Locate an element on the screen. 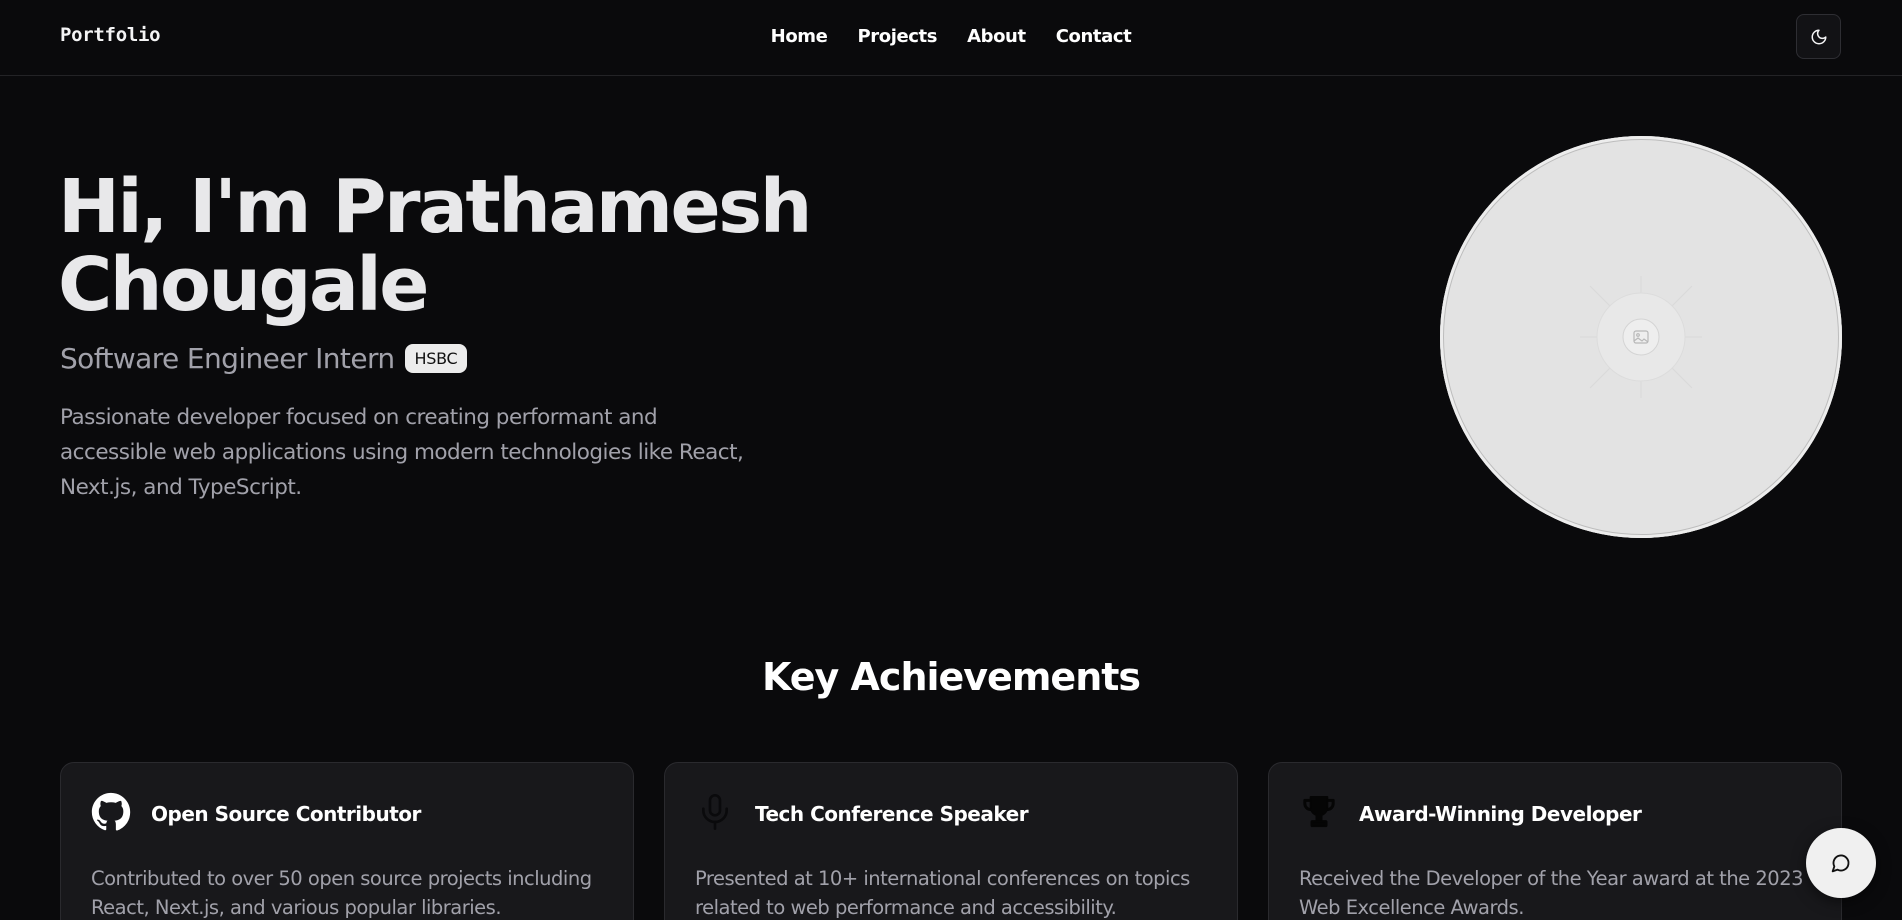 The image size is (1902, 920). achievement-title: Award-Winning Developer is located at coordinates (1500, 814).